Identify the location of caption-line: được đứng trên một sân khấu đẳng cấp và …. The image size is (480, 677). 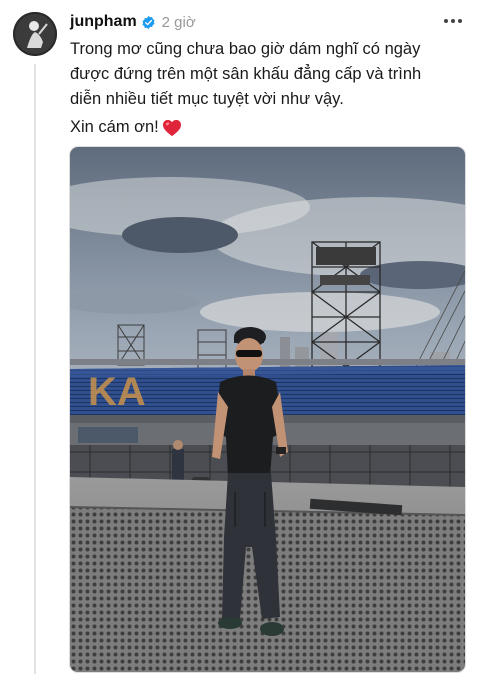
(246, 74).